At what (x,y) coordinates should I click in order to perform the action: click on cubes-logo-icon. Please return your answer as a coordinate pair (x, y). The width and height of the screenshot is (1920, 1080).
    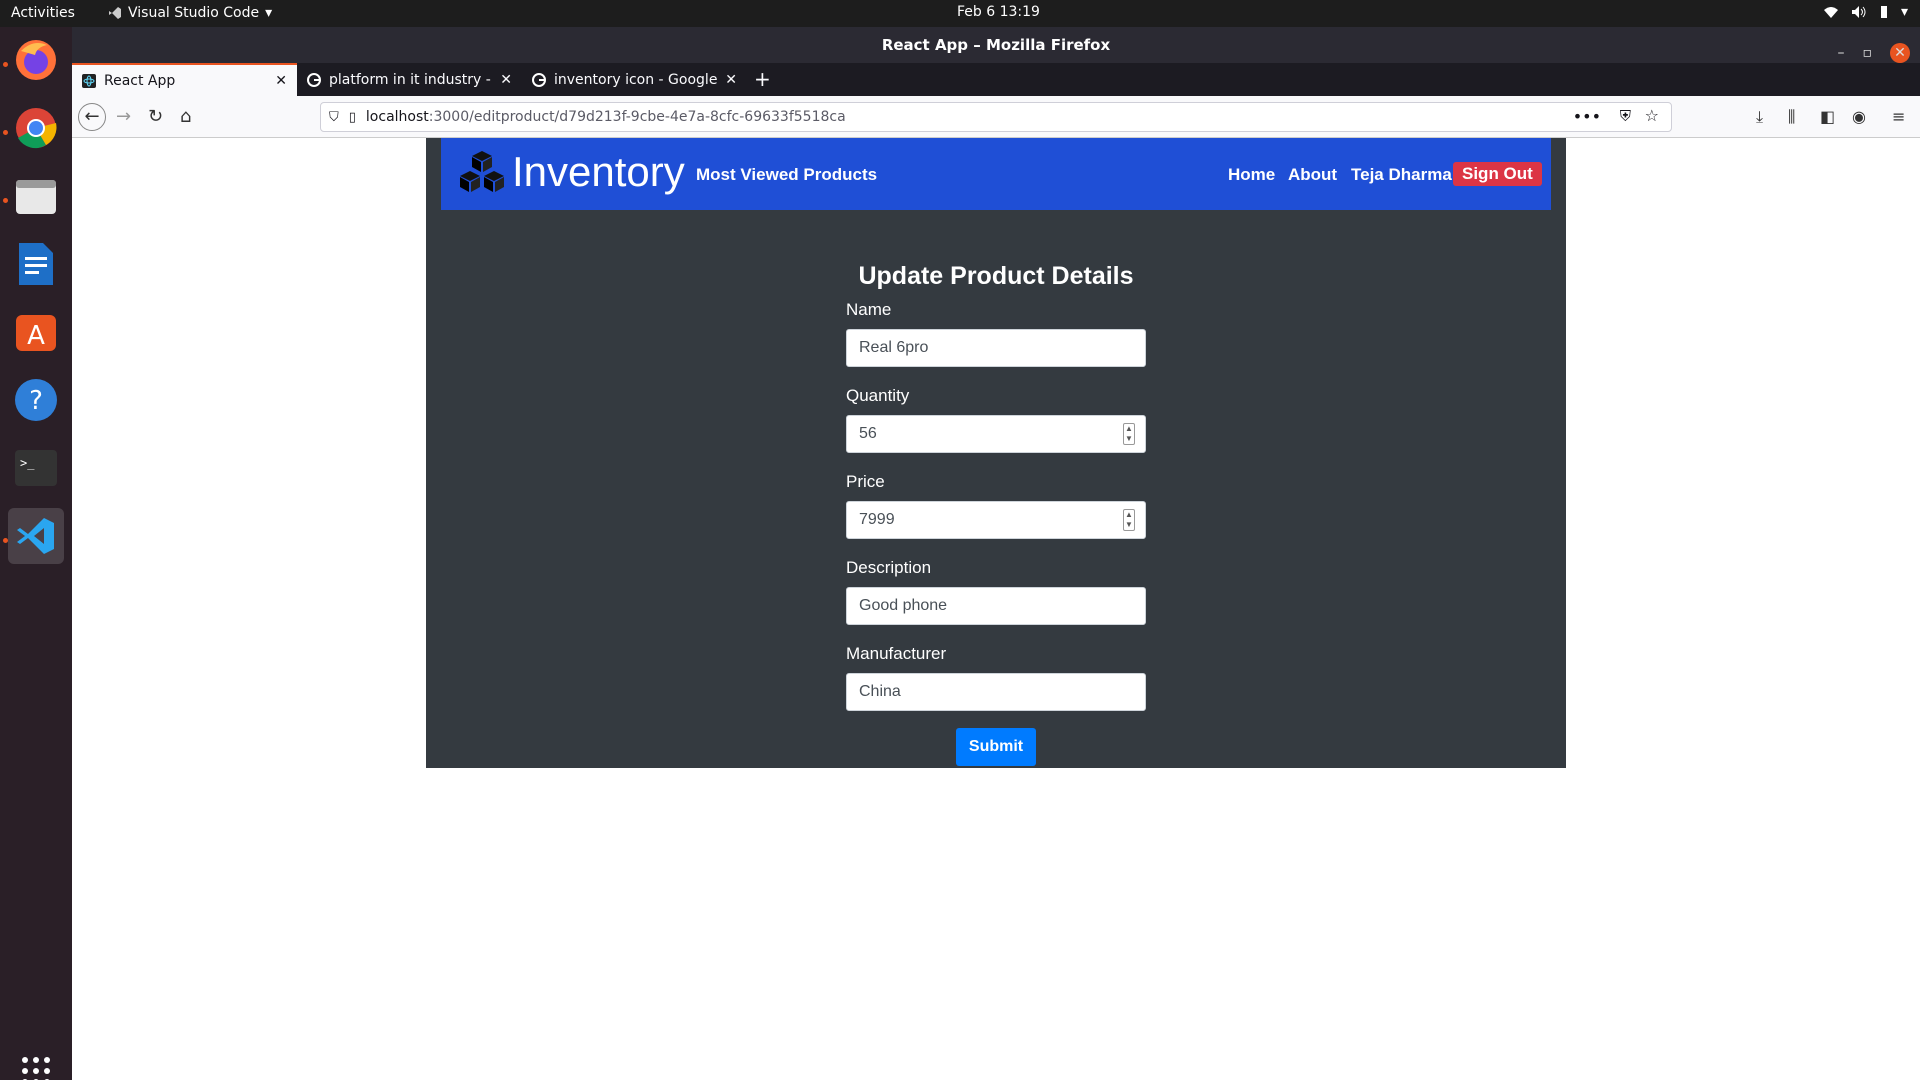
    Looking at the image, I should click on (482, 171).